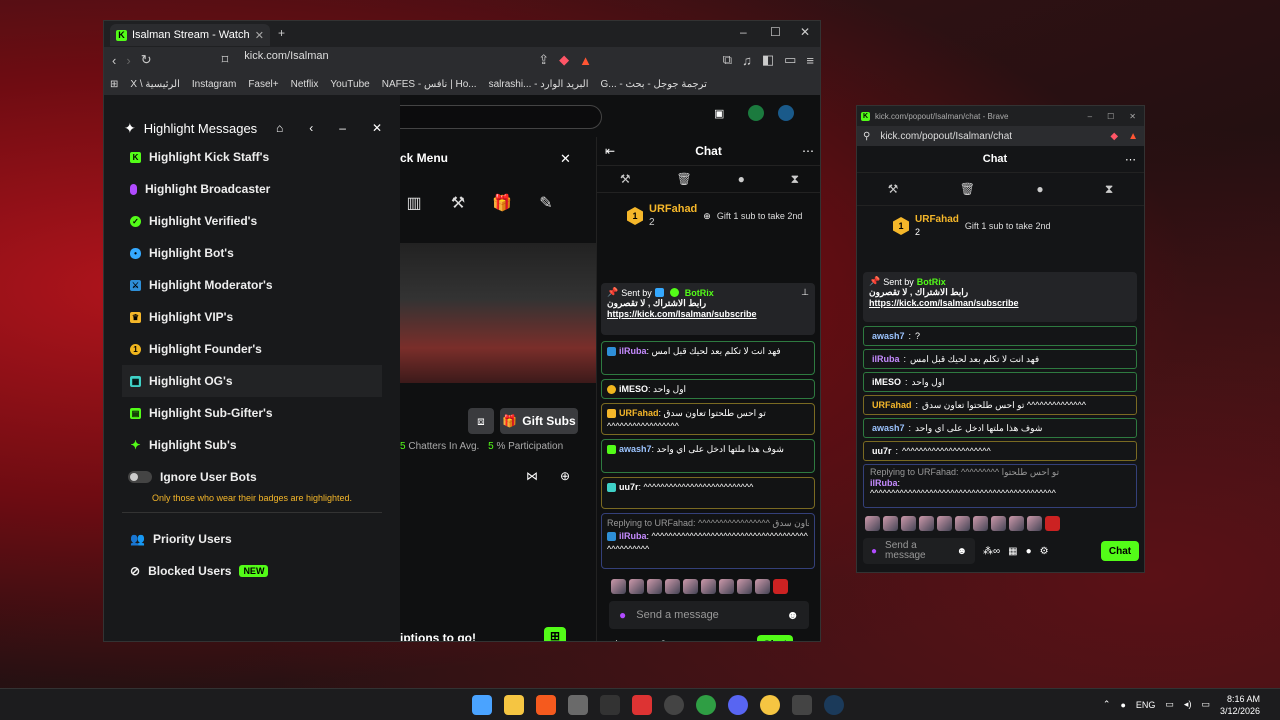 This screenshot has width=1280, height=720. Describe the element at coordinates (546, 704) in the screenshot. I see `brave-icon` at that location.